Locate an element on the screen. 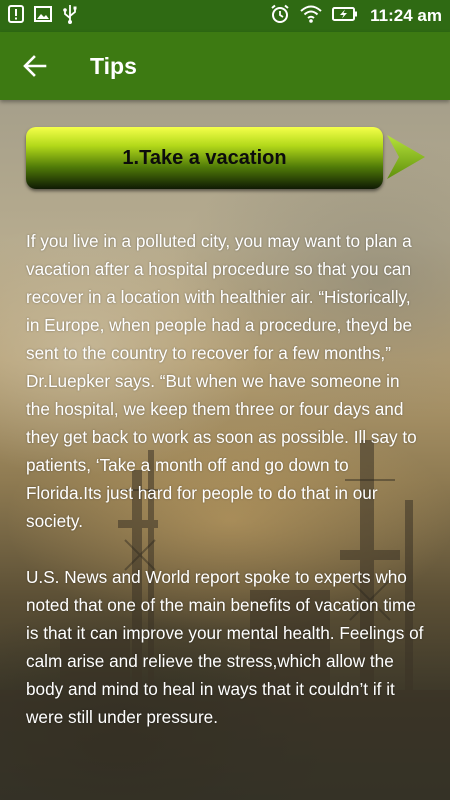 This screenshot has width=450, height=800. tip-title: 1.Take a vacation is located at coordinates (204, 157).